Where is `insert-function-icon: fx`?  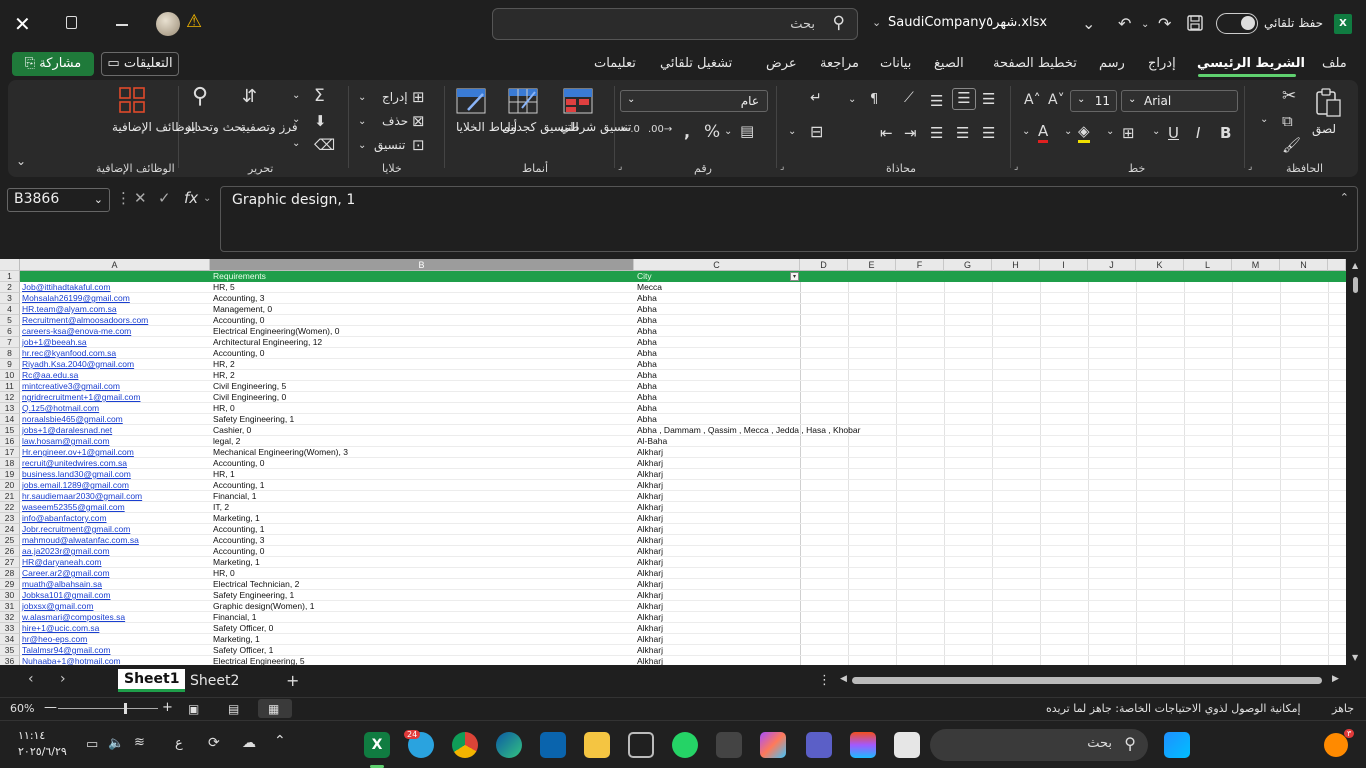 insert-function-icon: fx is located at coordinates (191, 198).